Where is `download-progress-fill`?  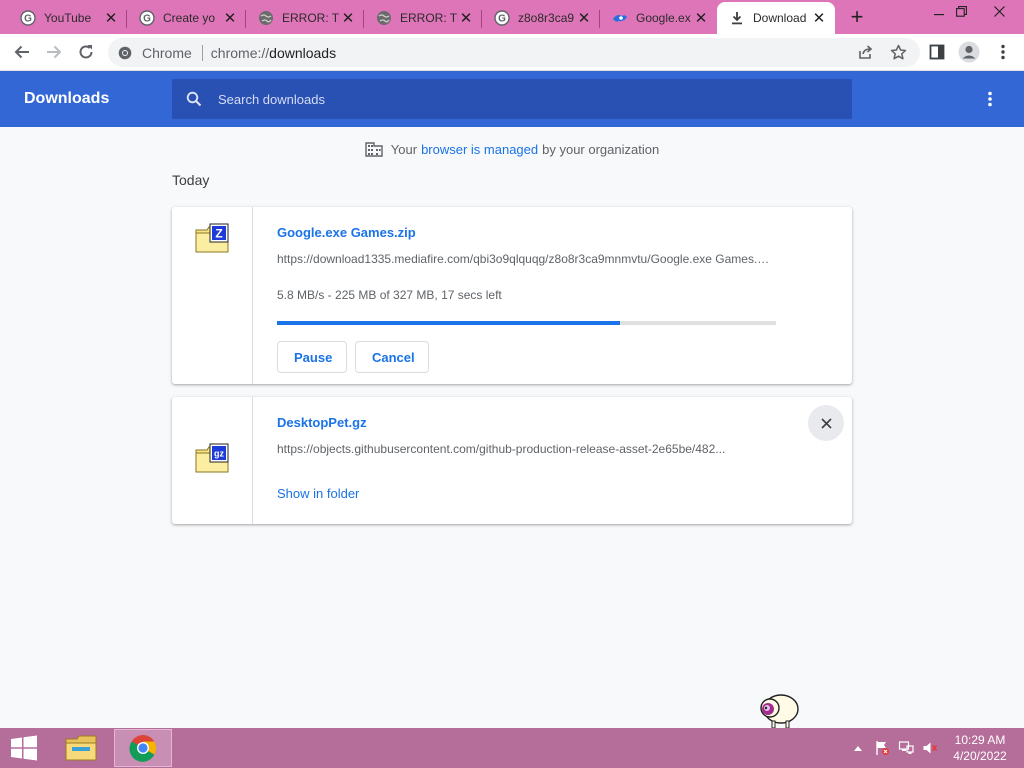
download-progress-fill is located at coordinates (449, 323).